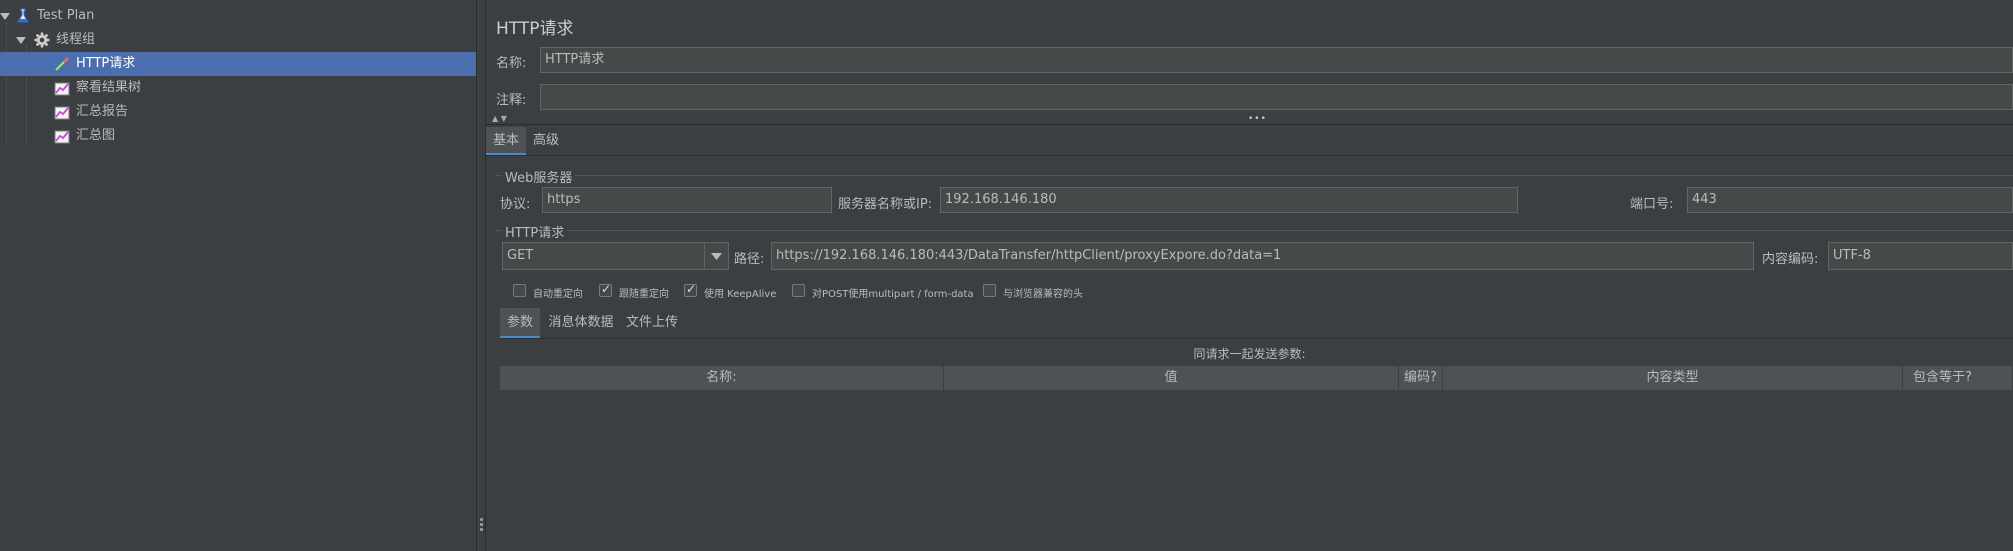  Describe the element at coordinates (520, 323) in the screenshot. I see `tab-parameters: 参数` at that location.